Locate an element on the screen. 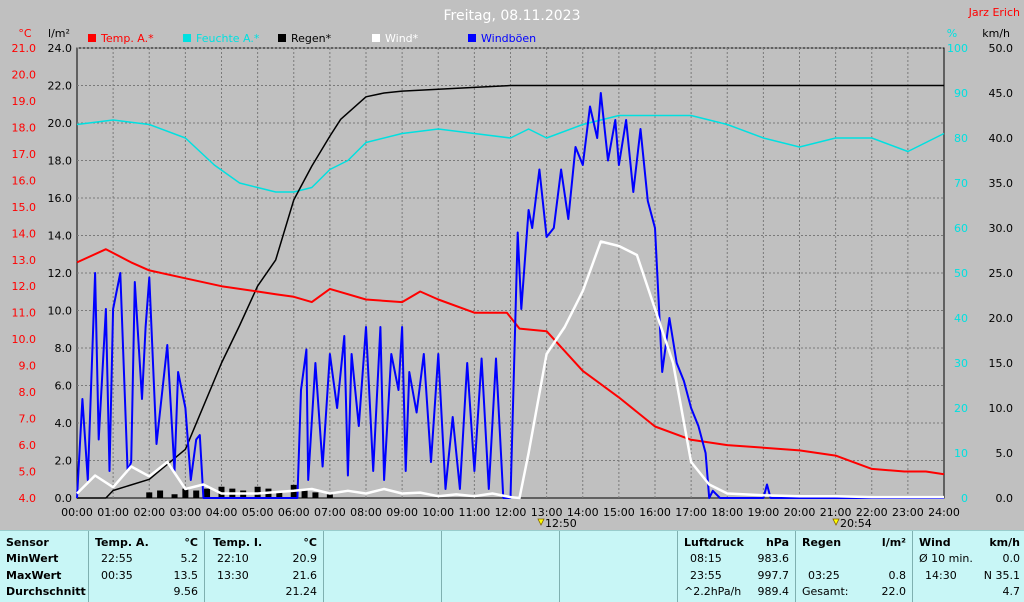 This screenshot has height=602, width=1024. pressure-min-time: 08:15 is located at coordinates (706, 558).